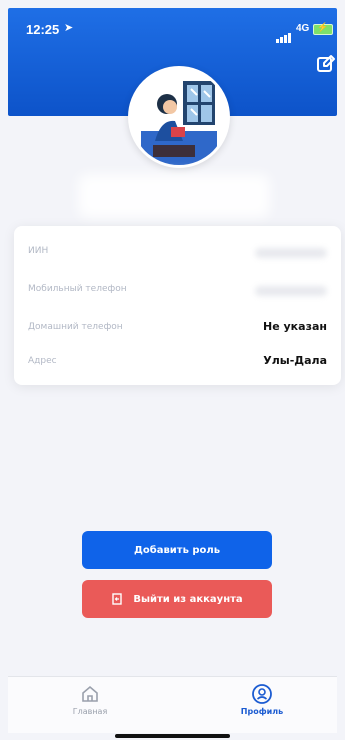 The width and height of the screenshot is (345, 740). I want to click on profile-icon, so click(262, 694).